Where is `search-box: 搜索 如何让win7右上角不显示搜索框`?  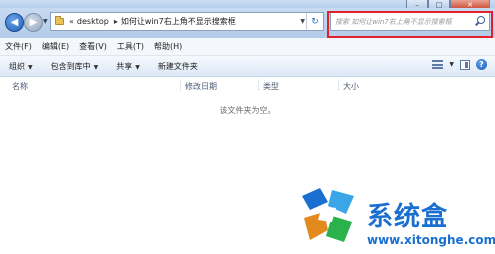 search-box: 搜索 如何让win7右上角不显示搜索框 is located at coordinates (410, 21).